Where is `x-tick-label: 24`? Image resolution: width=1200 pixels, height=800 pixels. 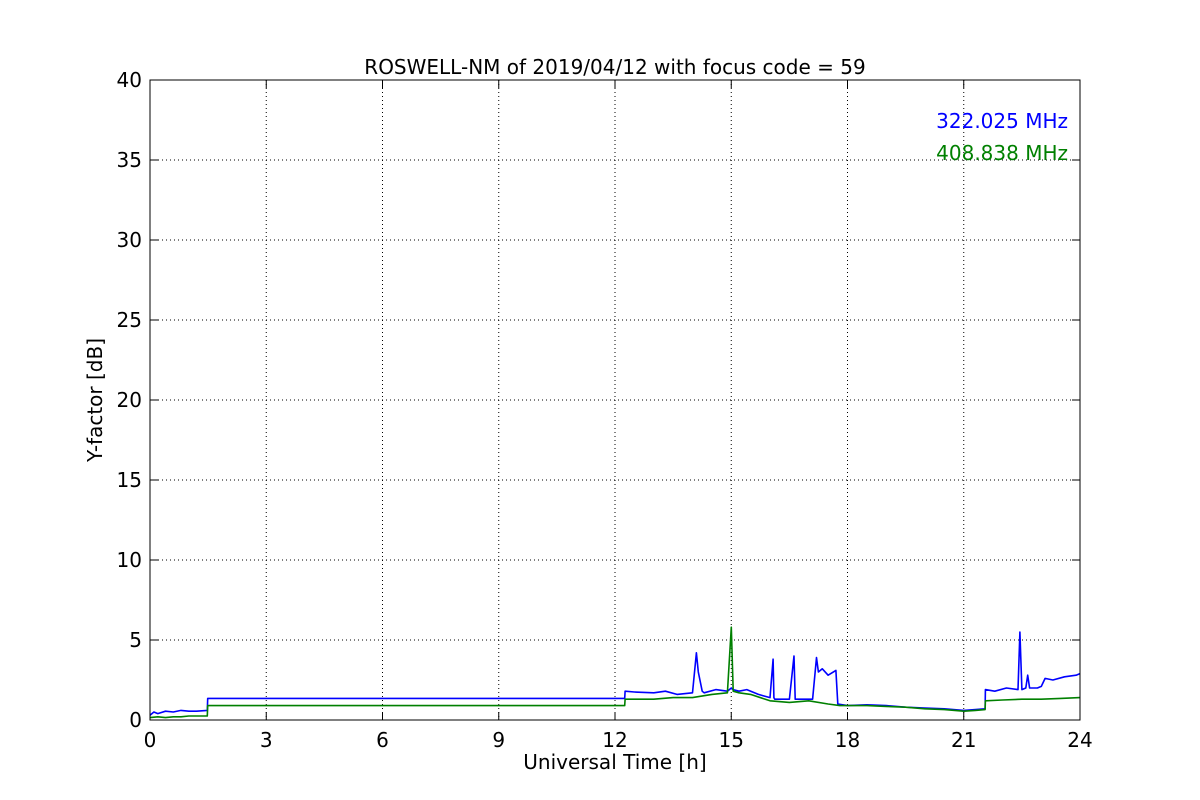
x-tick-label: 24 is located at coordinates (1079, 740).